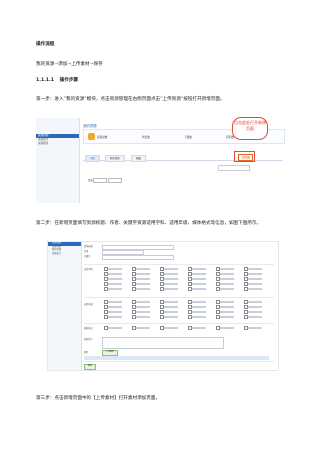 The height and width of the screenshot is (453, 320). What do you see at coordinates (69, 64) in the screenshot?
I see `operation-path: 我的资源→添加→上传素材→保存` at bounding box center [69, 64].